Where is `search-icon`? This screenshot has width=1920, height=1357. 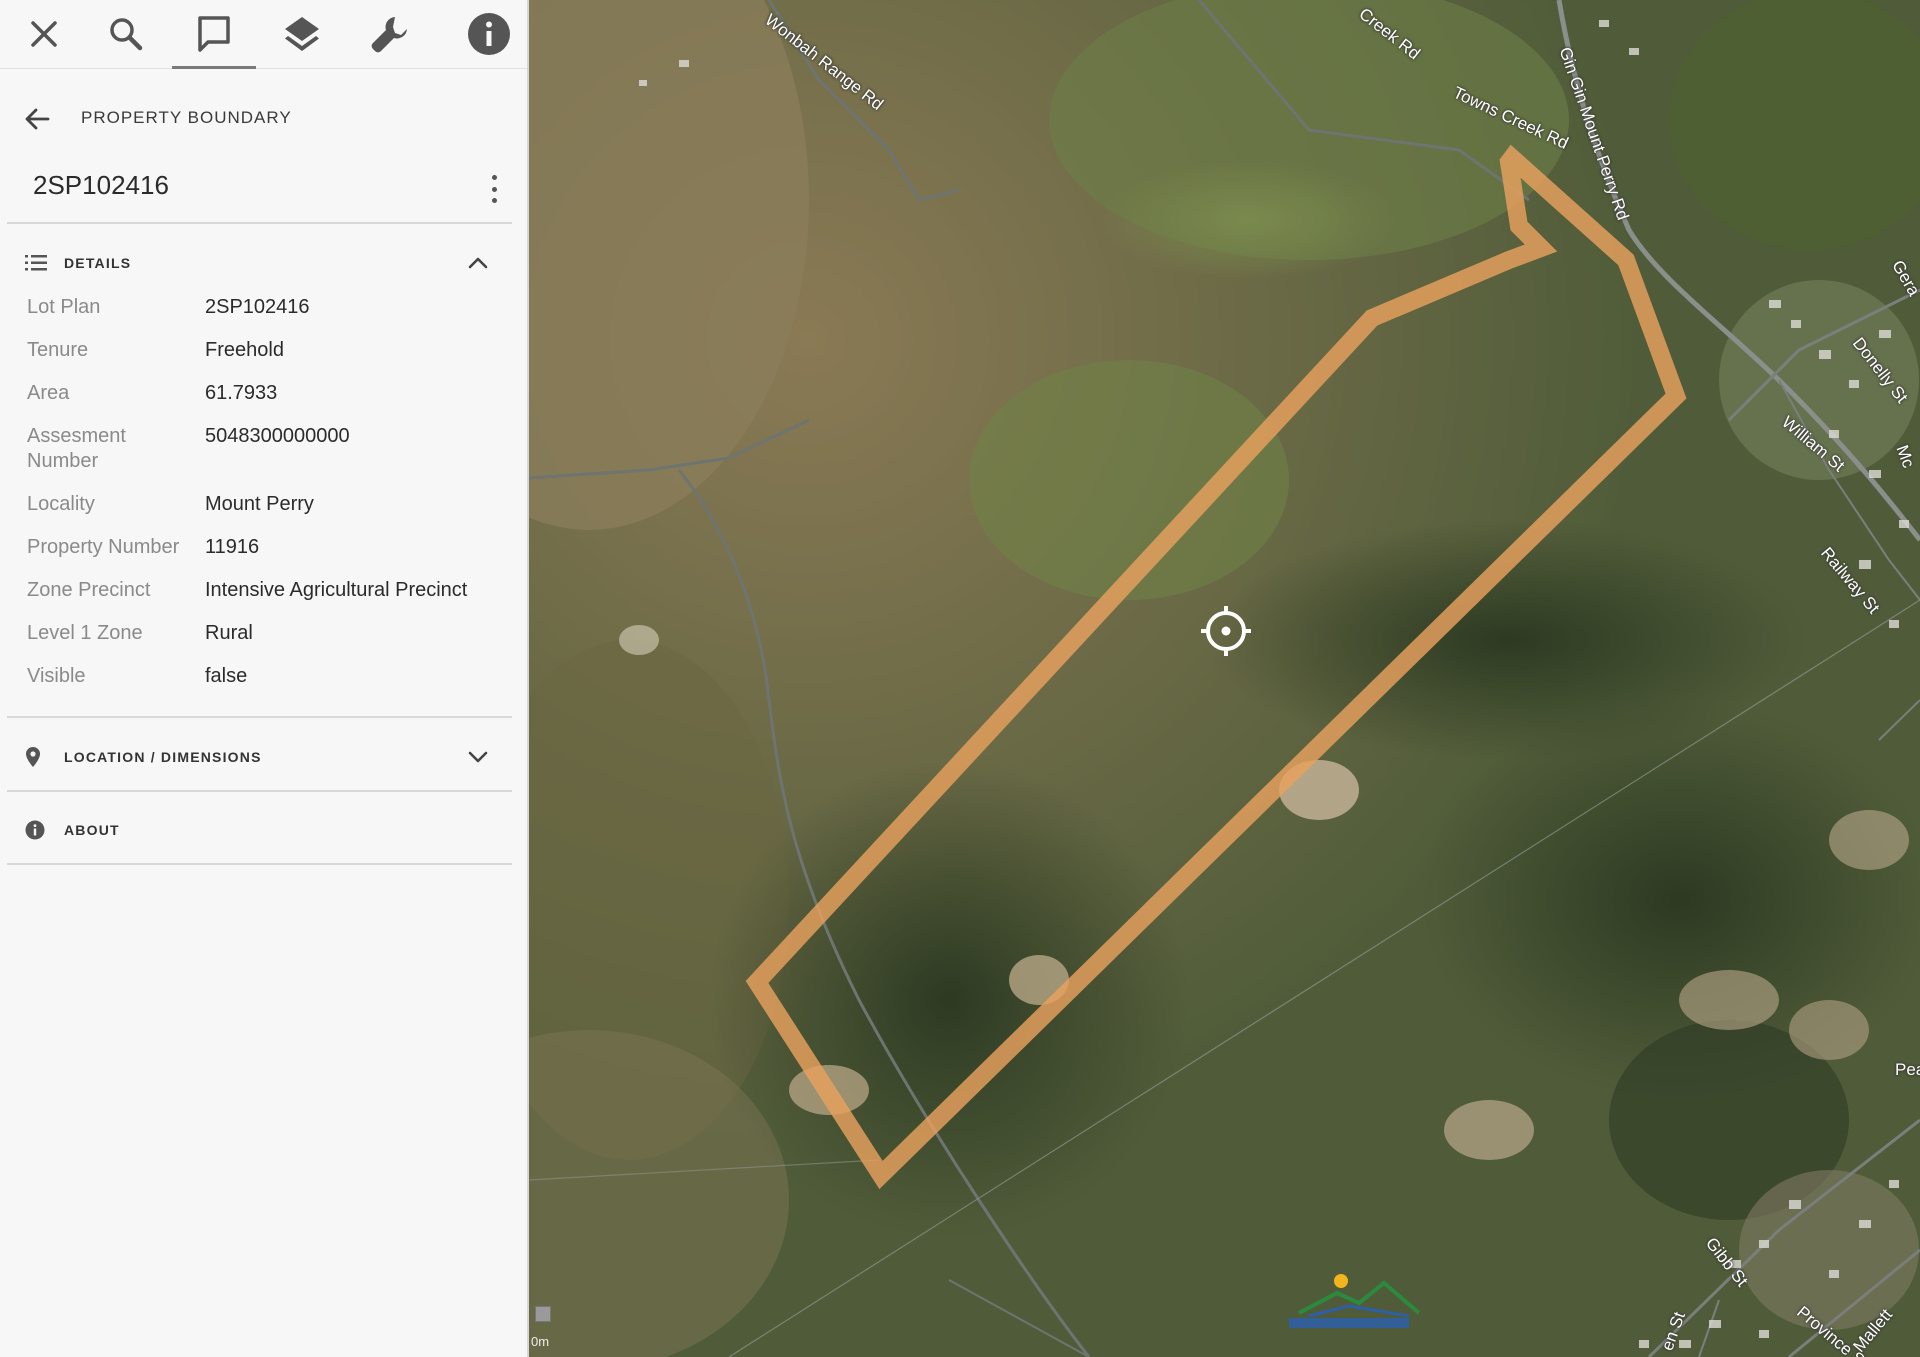 search-icon is located at coordinates (126, 34).